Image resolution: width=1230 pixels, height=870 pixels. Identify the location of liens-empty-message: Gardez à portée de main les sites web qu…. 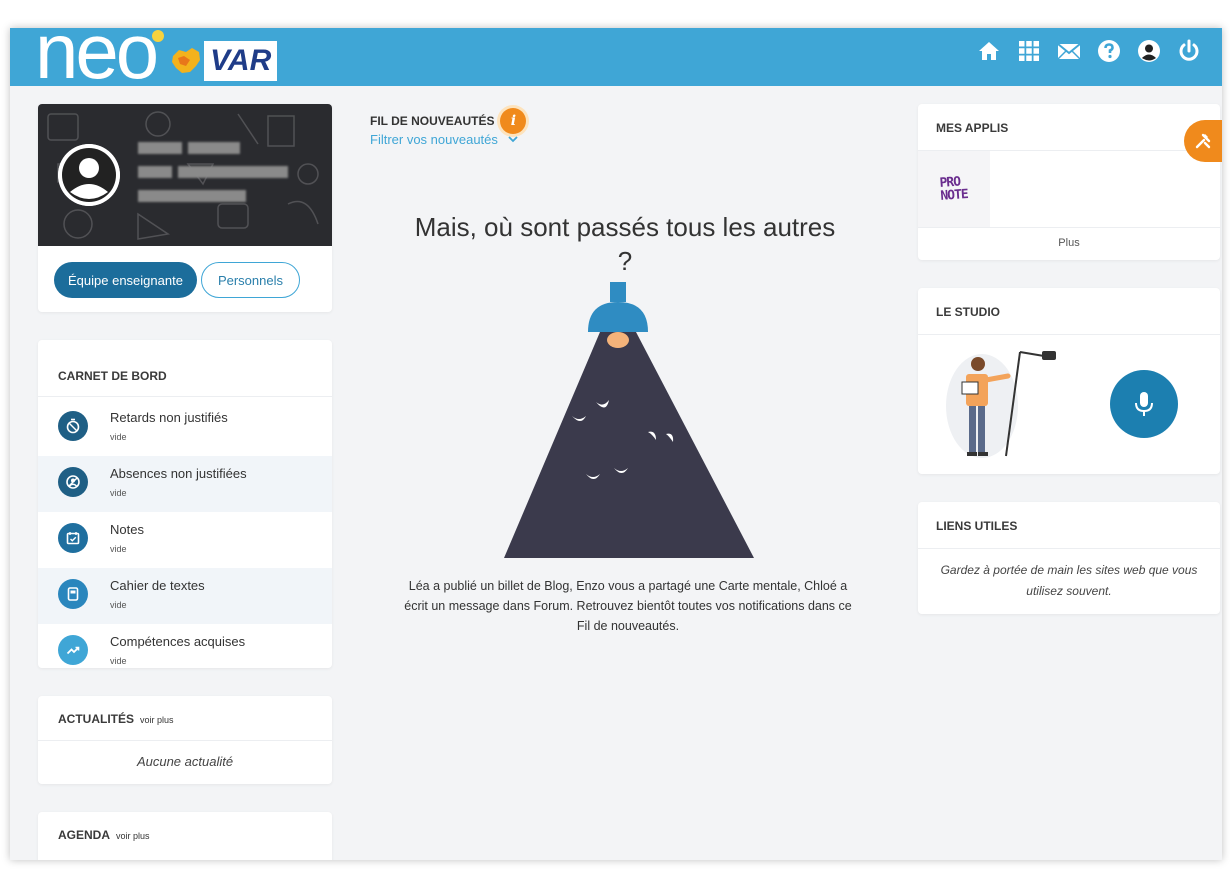
(1069, 580).